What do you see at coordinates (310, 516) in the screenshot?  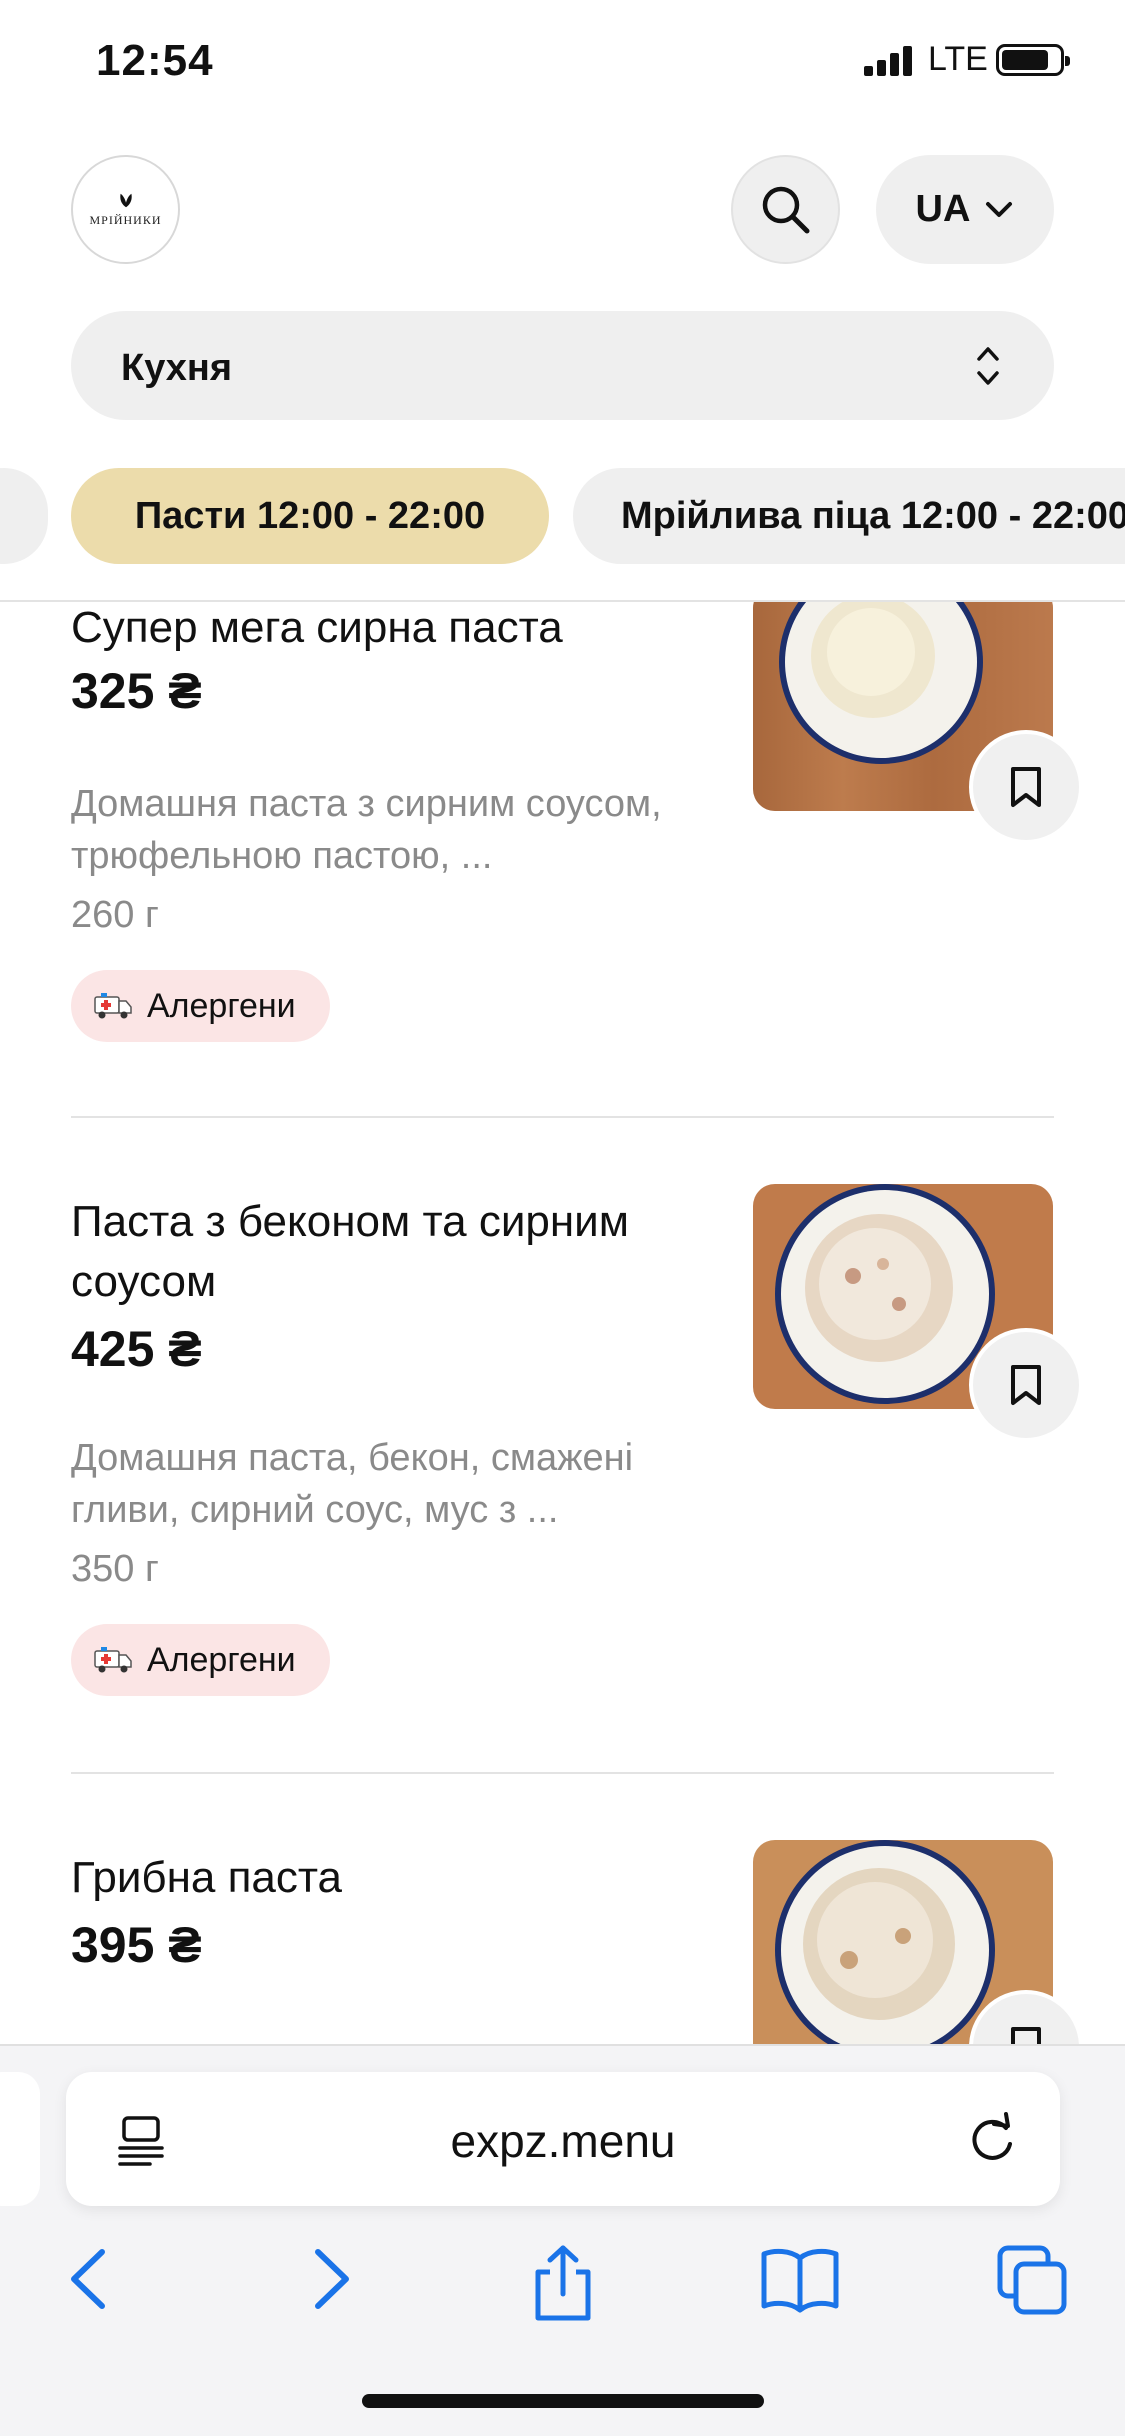 I see `menu-section-chip-active: Пасти 12:00 - 22:00` at bounding box center [310, 516].